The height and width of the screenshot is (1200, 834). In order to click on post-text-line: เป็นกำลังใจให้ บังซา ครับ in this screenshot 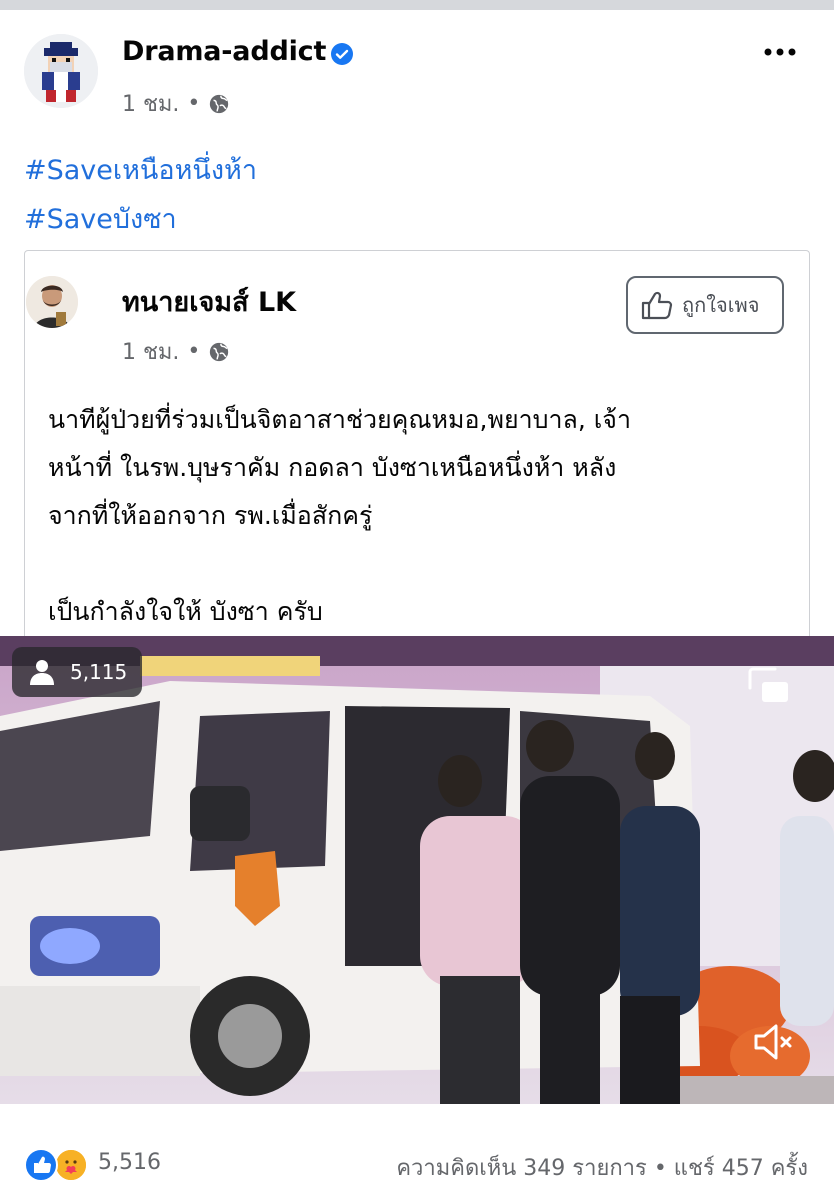, I will do `click(185, 611)`.